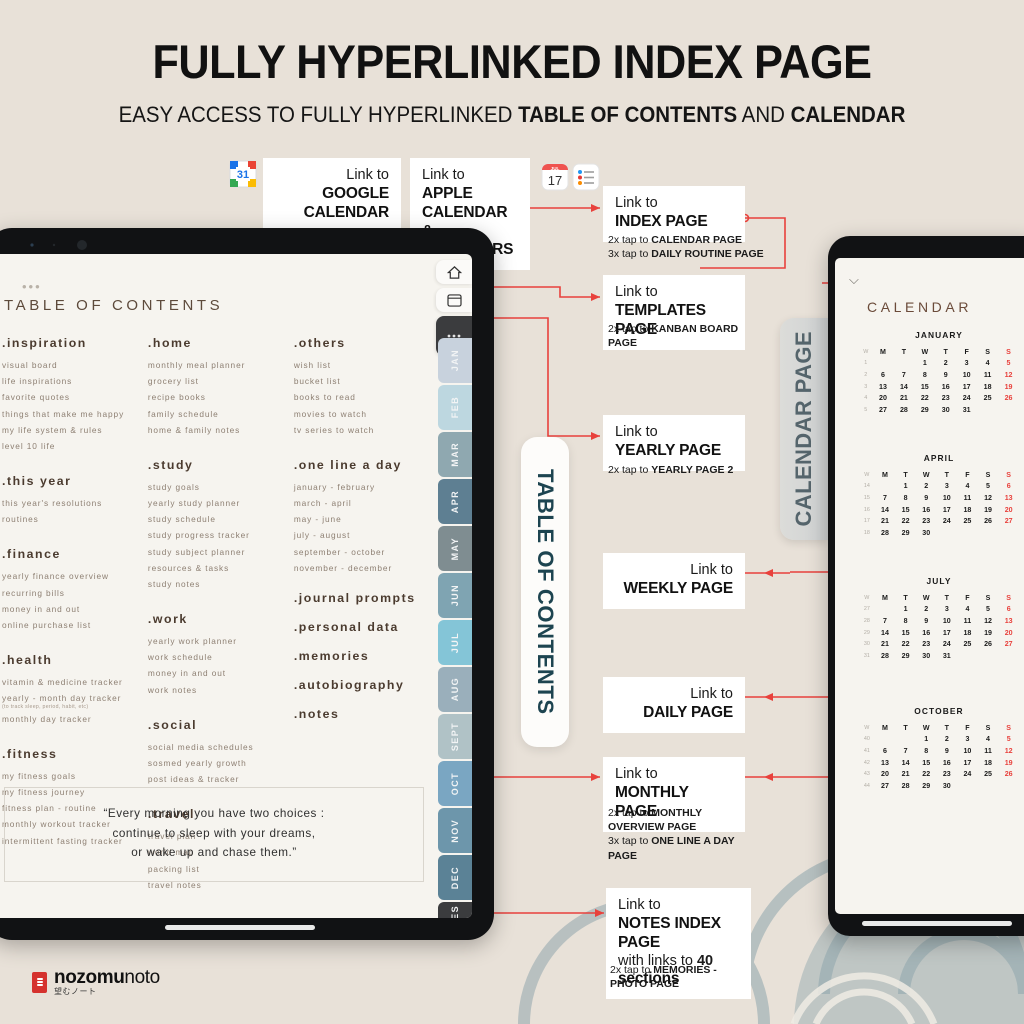  What do you see at coordinates (358, 503) in the screenshot?
I see `toc-item: march - april` at bounding box center [358, 503].